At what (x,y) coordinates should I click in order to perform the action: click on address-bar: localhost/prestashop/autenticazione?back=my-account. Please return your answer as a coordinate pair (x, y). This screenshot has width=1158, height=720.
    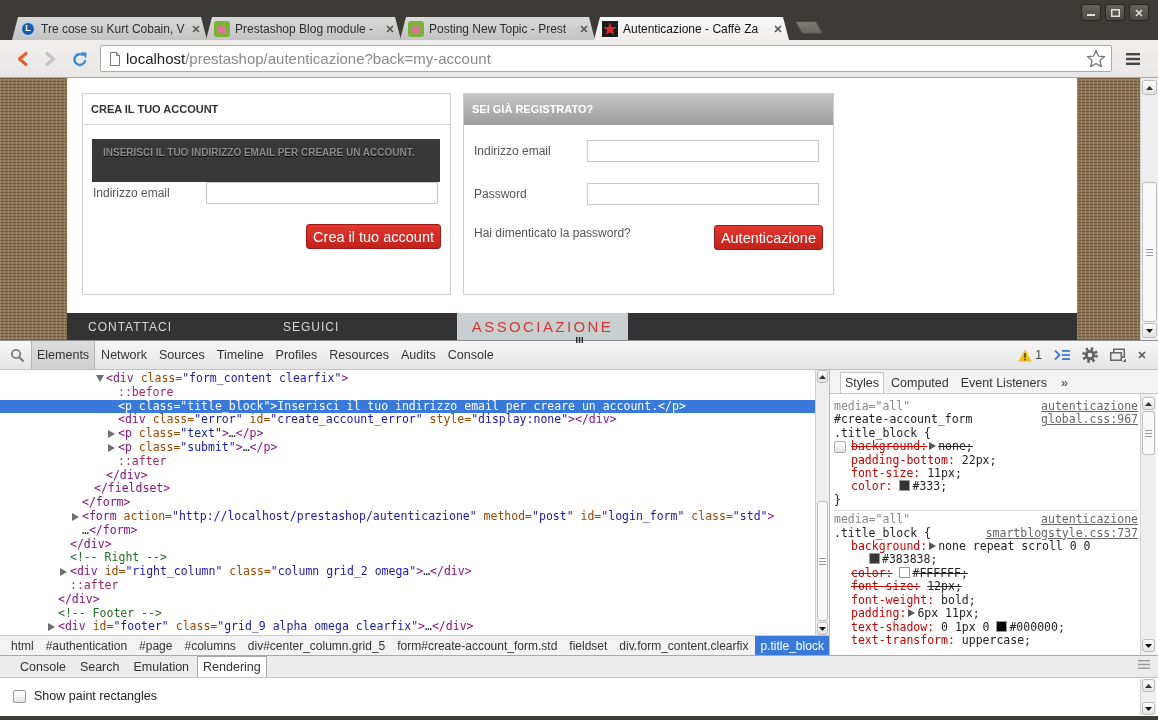
    Looking at the image, I should click on (606, 58).